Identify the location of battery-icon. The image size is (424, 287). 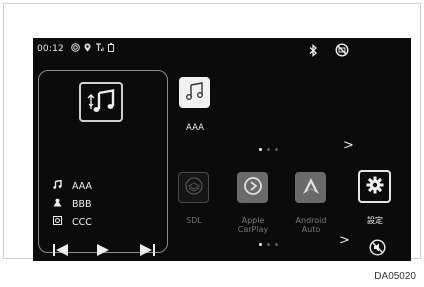
(111, 47).